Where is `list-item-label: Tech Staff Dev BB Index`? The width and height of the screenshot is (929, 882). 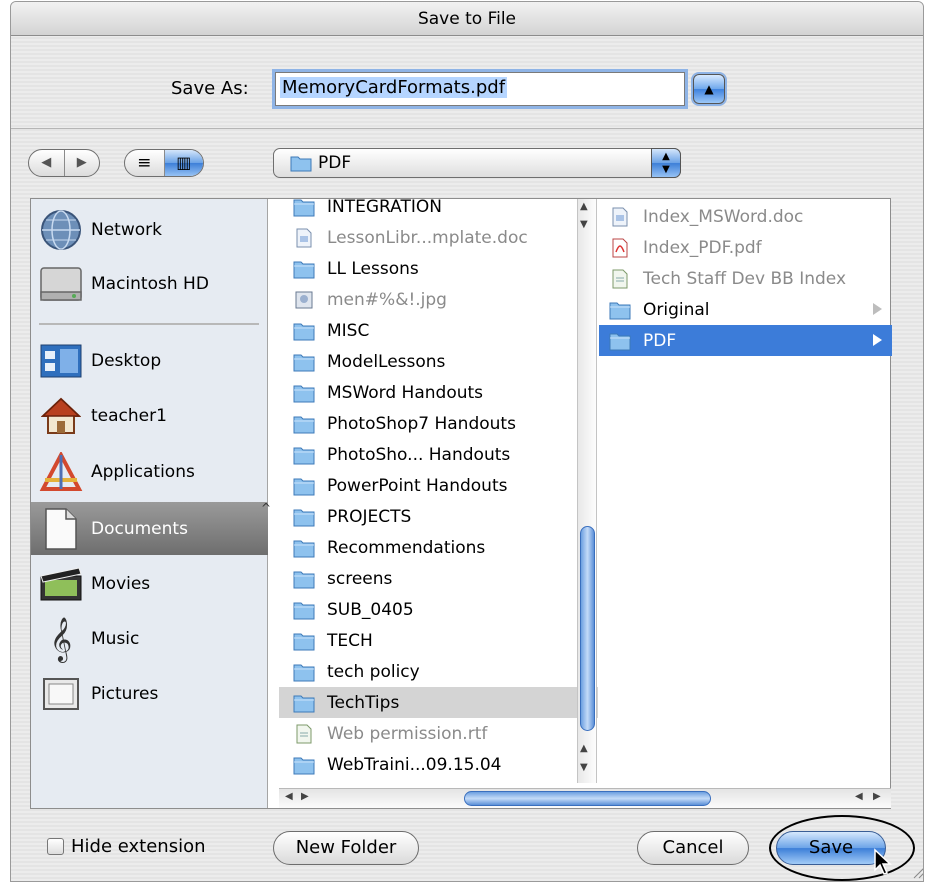
list-item-label: Tech Staff Dev BB Index is located at coordinates (745, 278).